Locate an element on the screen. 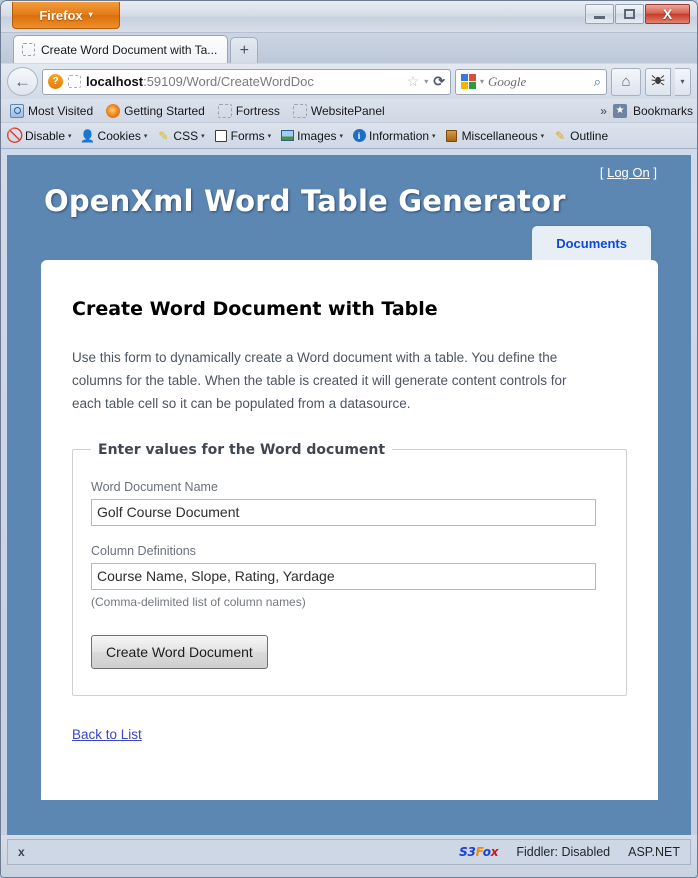  bookmark-label: WebsitePanel is located at coordinates (347, 110).